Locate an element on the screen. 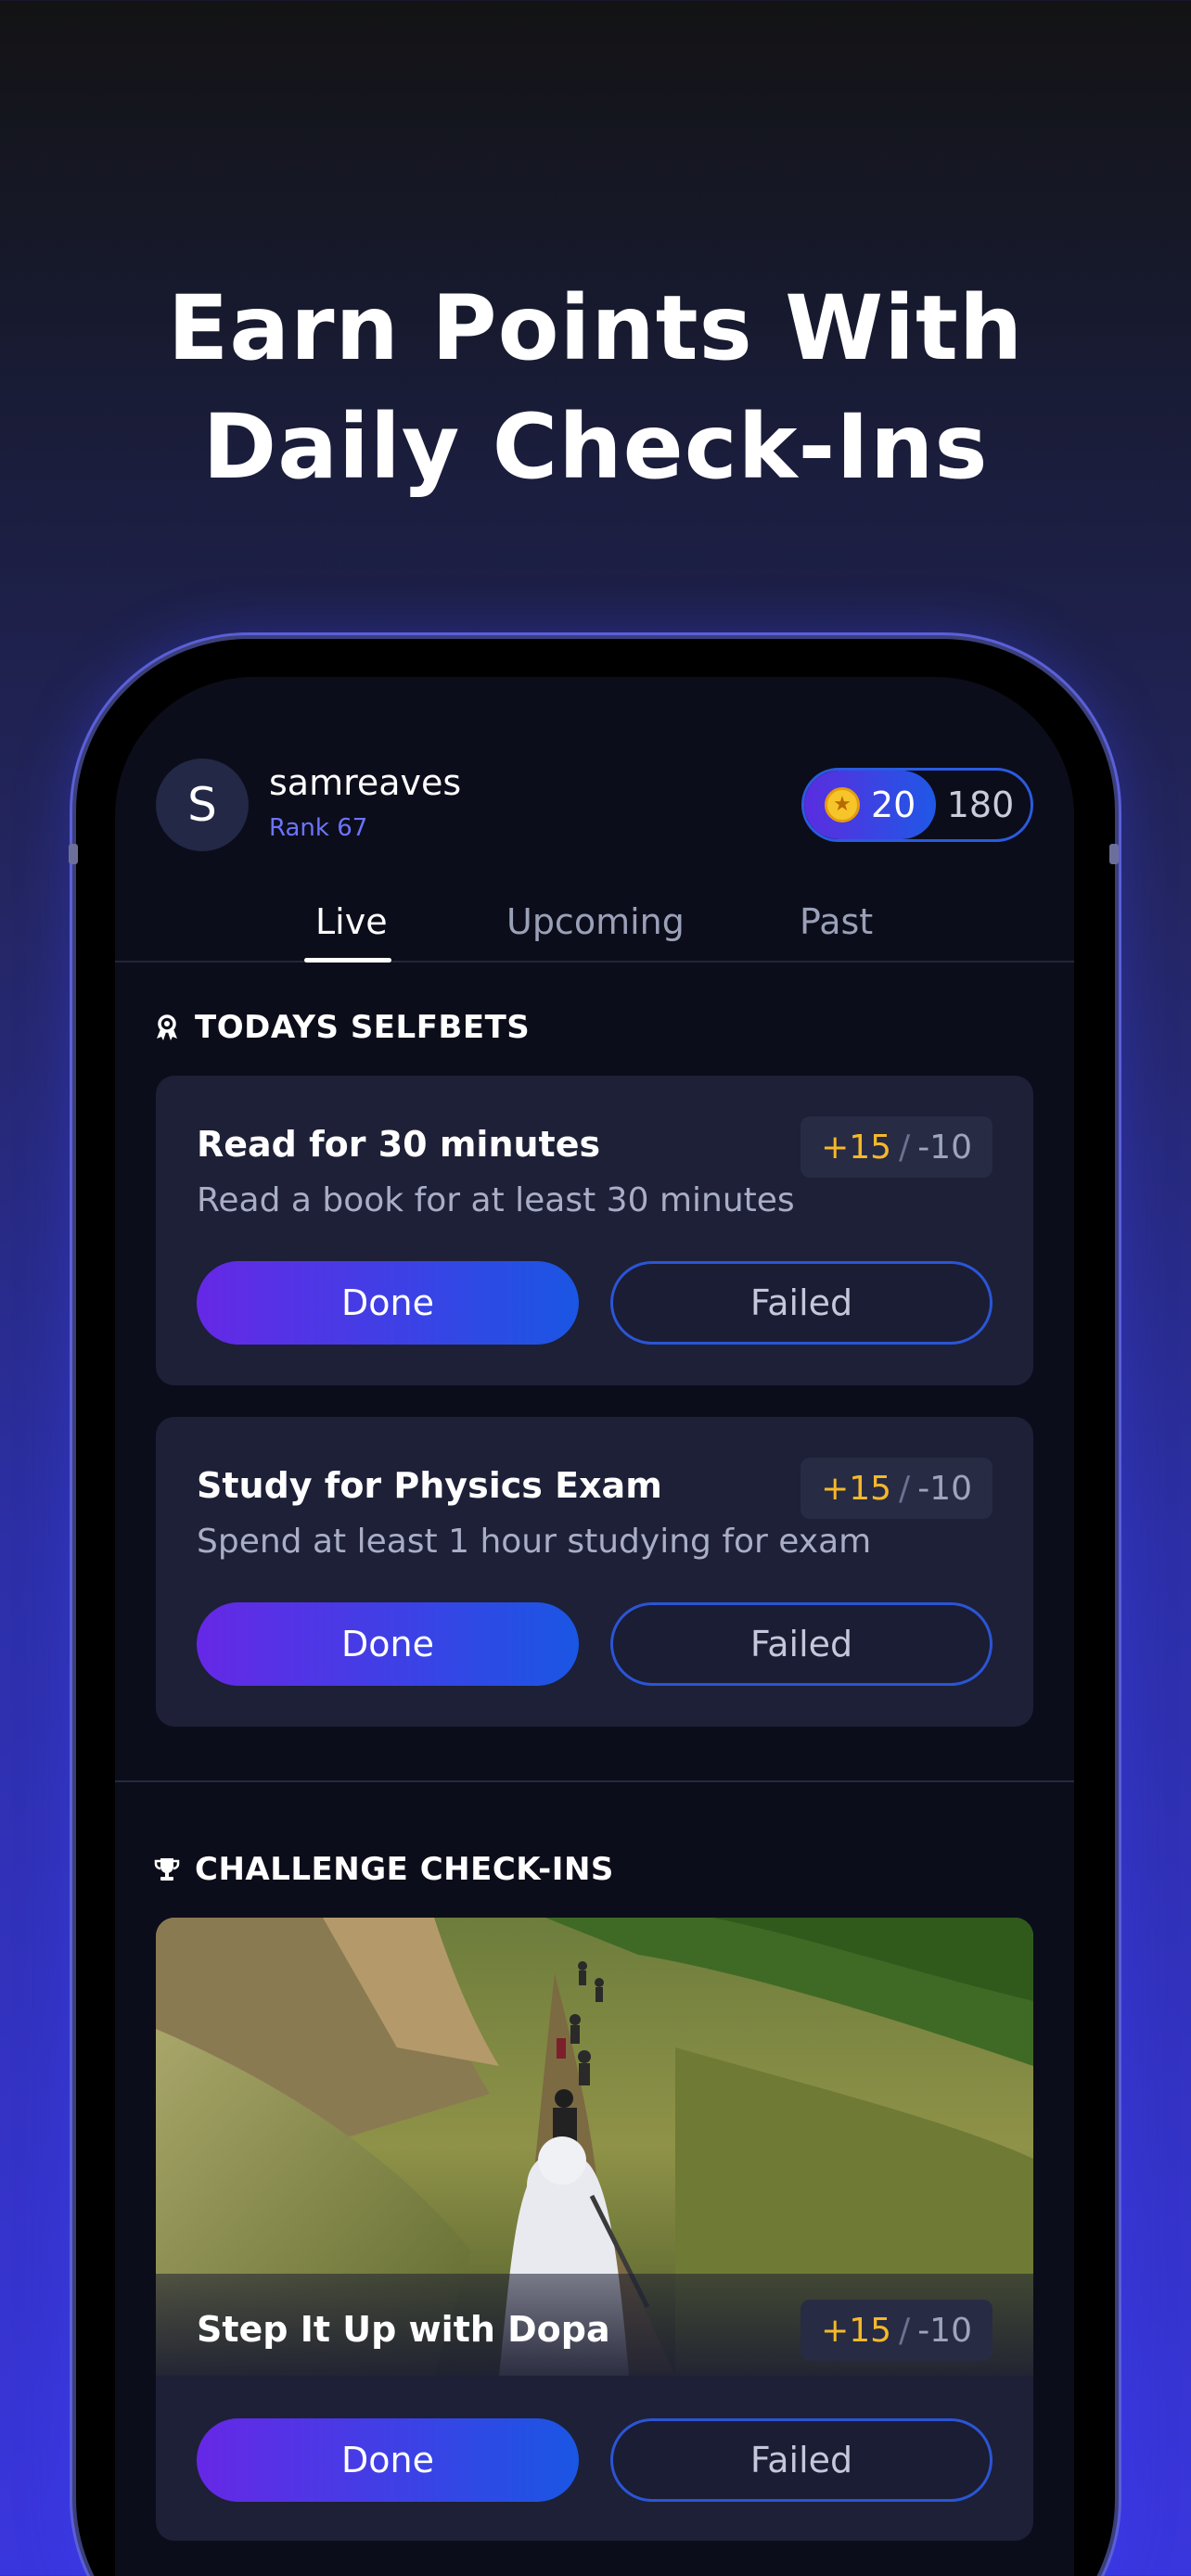 Image resolution: width=1191 pixels, height=2576 pixels. section-divider is located at coordinates (594, 1781).